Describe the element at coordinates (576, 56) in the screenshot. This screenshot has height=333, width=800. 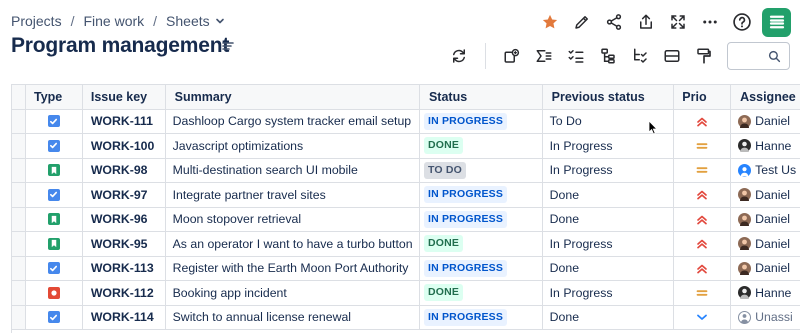
I see `checklist-icon` at that location.